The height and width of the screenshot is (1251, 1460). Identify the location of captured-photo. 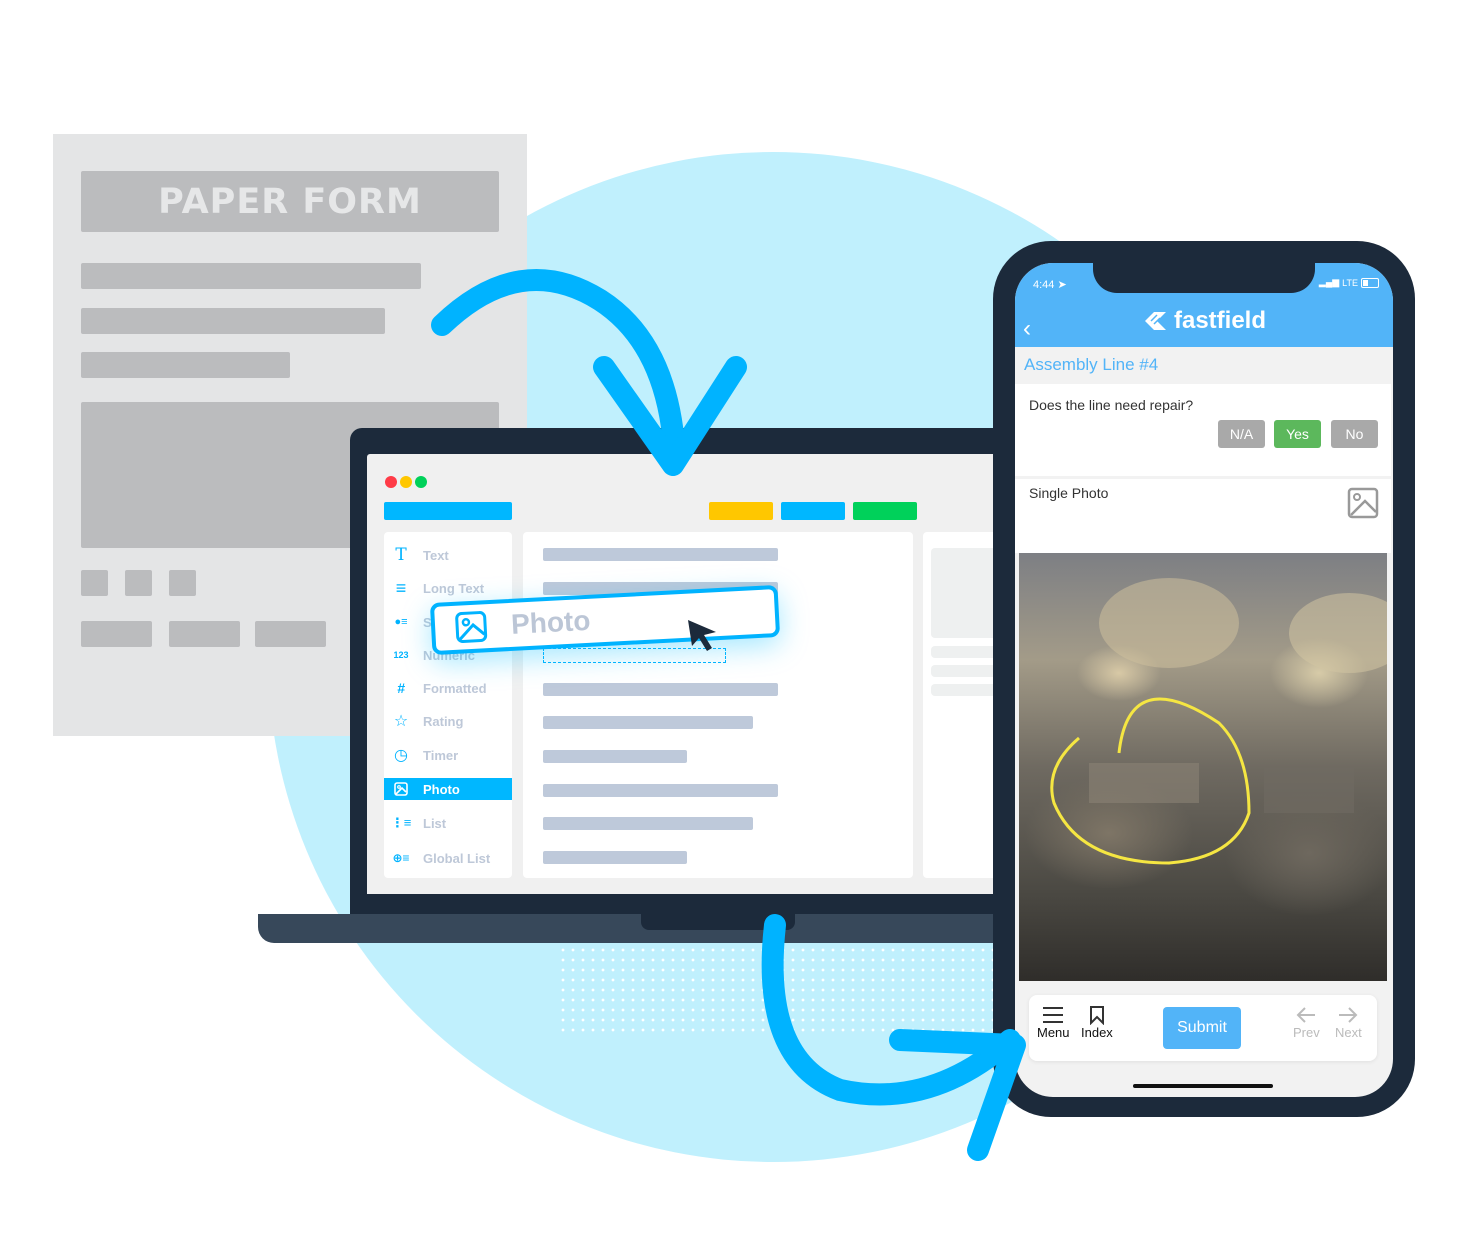
(1203, 767).